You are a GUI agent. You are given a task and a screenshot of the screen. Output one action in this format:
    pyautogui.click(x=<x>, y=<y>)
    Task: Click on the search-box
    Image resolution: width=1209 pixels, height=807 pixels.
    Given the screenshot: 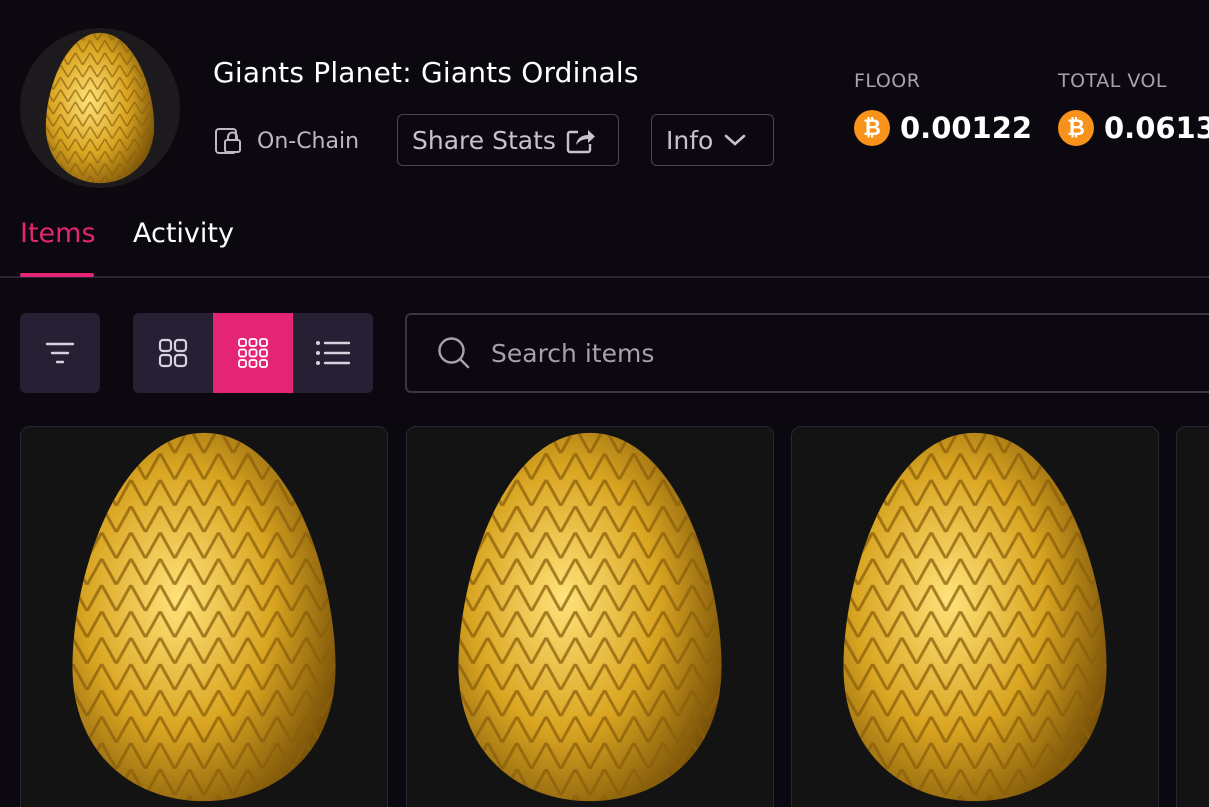 What is the action you would take?
    pyautogui.click(x=807, y=353)
    